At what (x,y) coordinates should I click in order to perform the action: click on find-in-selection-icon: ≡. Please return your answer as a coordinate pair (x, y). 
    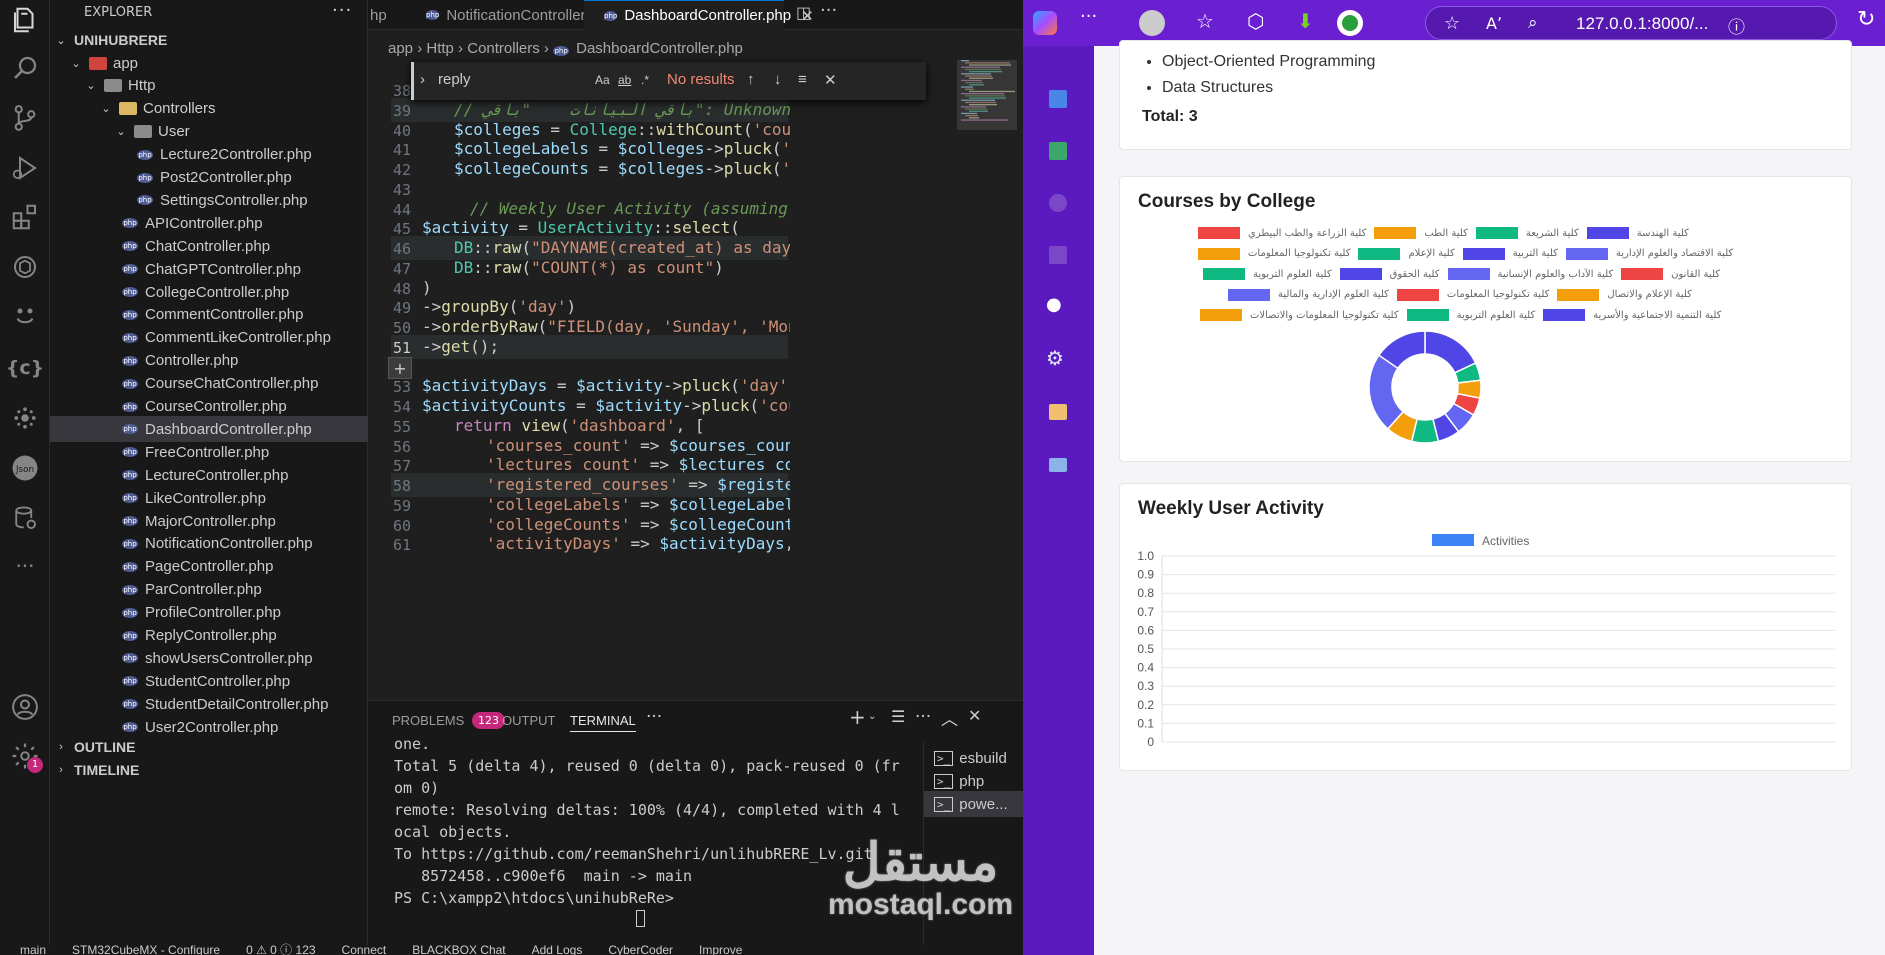
    Looking at the image, I should click on (802, 79).